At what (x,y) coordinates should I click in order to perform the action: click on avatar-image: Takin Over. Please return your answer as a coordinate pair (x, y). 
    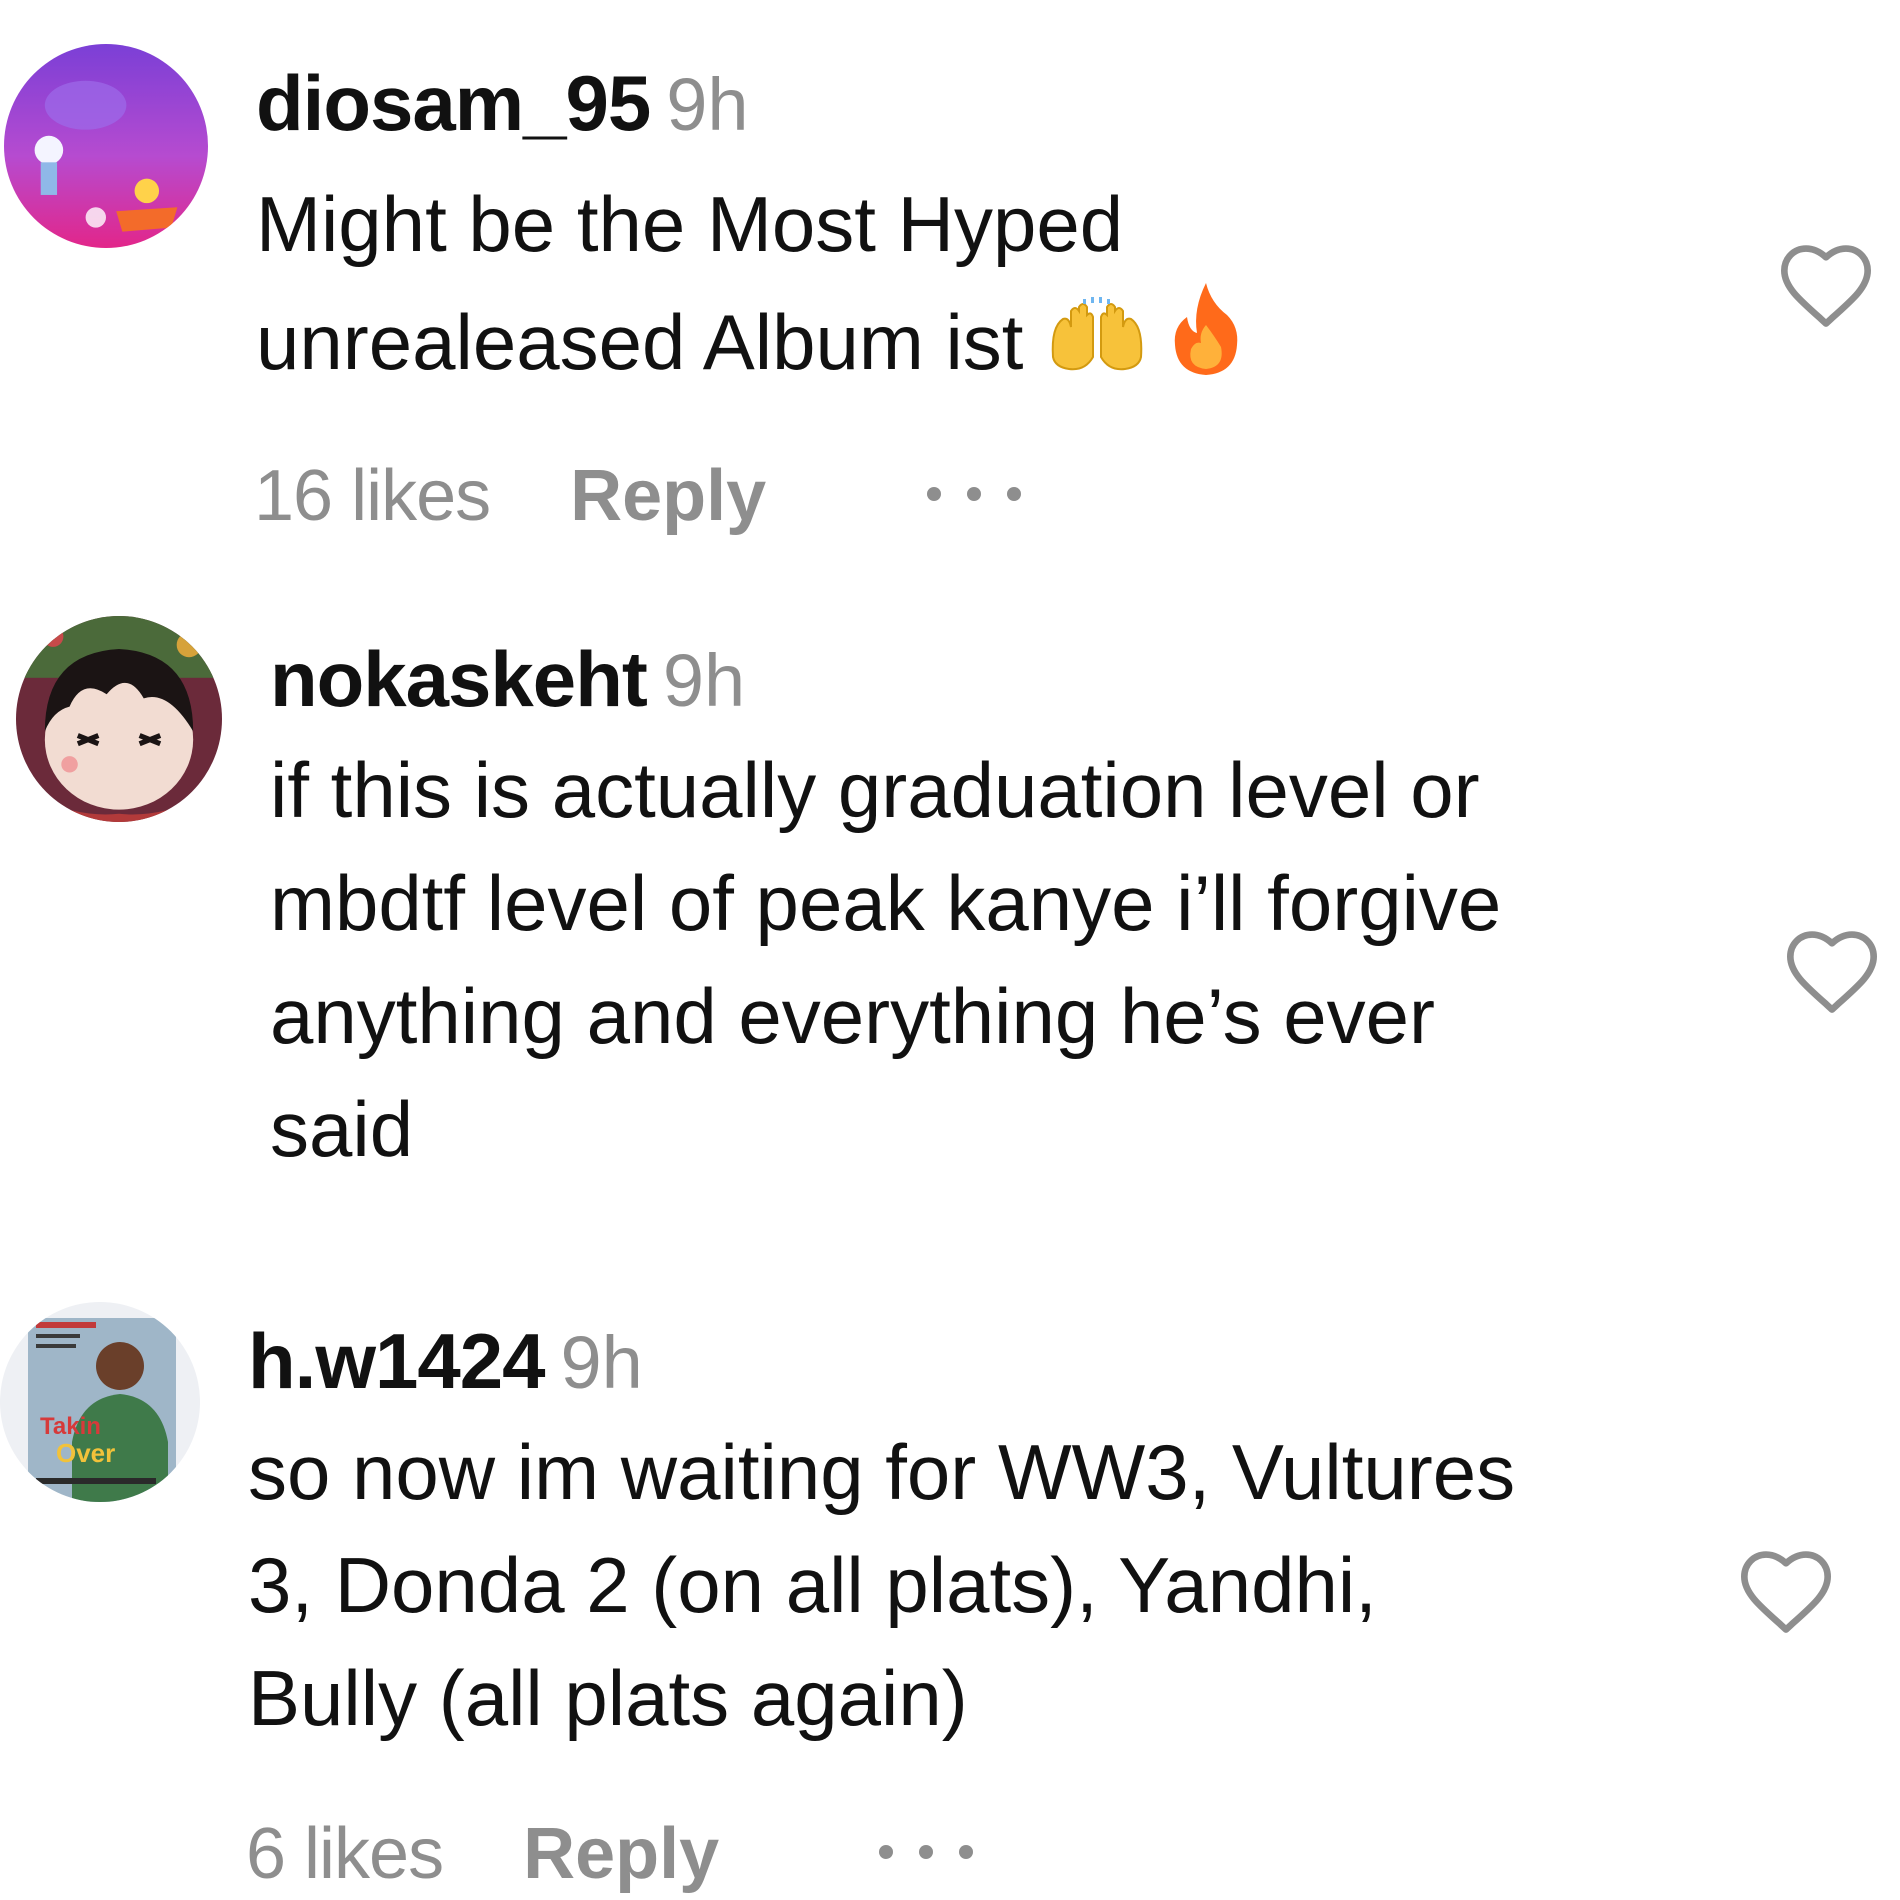
    Looking at the image, I should click on (100, 1402).